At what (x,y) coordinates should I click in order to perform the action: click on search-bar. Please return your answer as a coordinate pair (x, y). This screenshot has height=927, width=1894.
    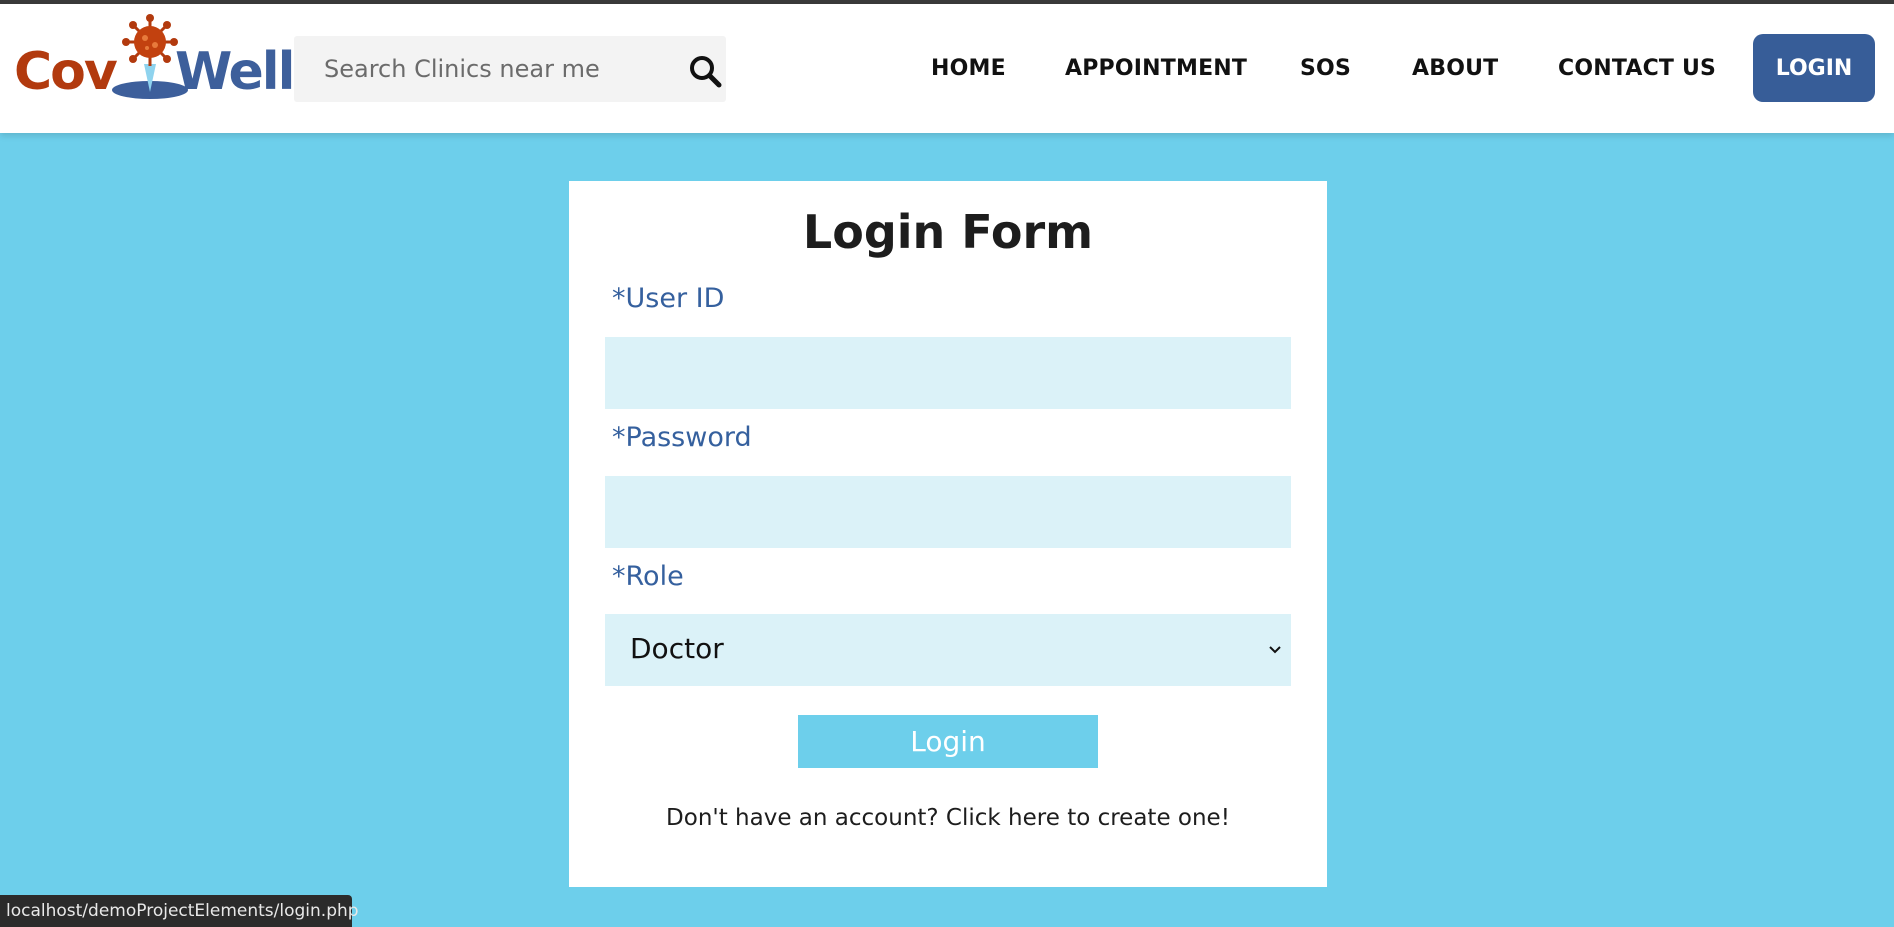
    Looking at the image, I should click on (510, 69).